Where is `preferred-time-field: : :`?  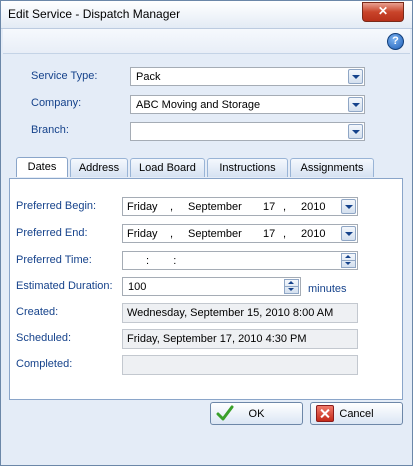
preferred-time-field: : : is located at coordinates (240, 260).